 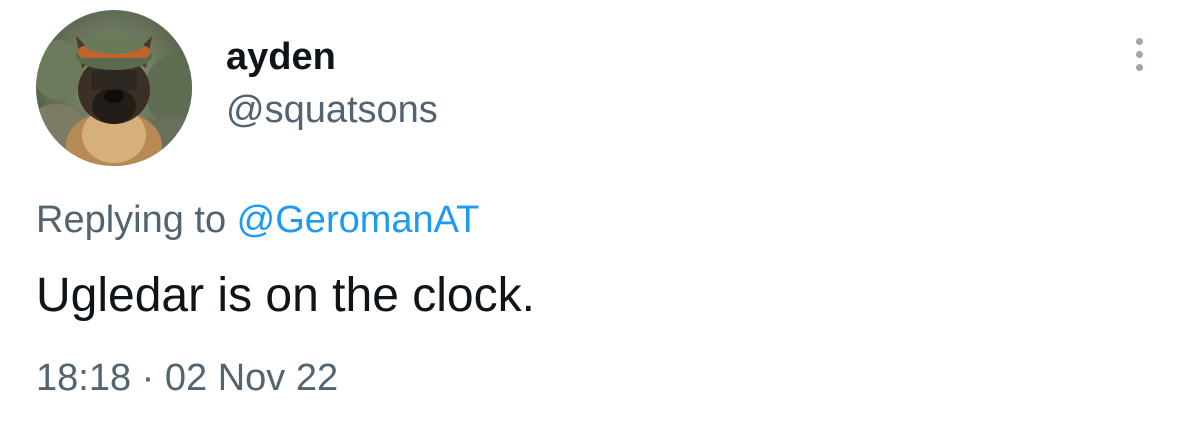 I want to click on replying-to-label: Replying to, so click(x=136, y=220).